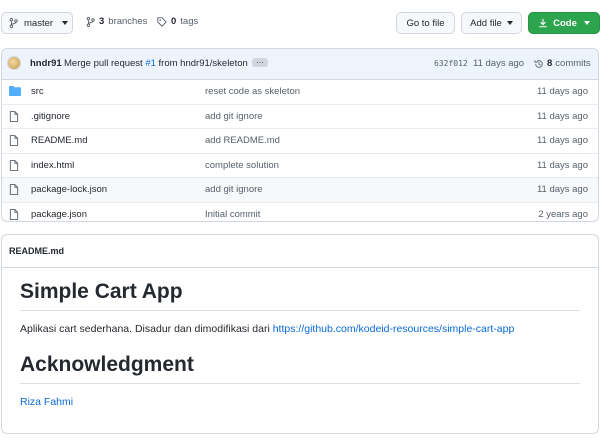  I want to click on go-to-file-button: Go to file, so click(425, 23).